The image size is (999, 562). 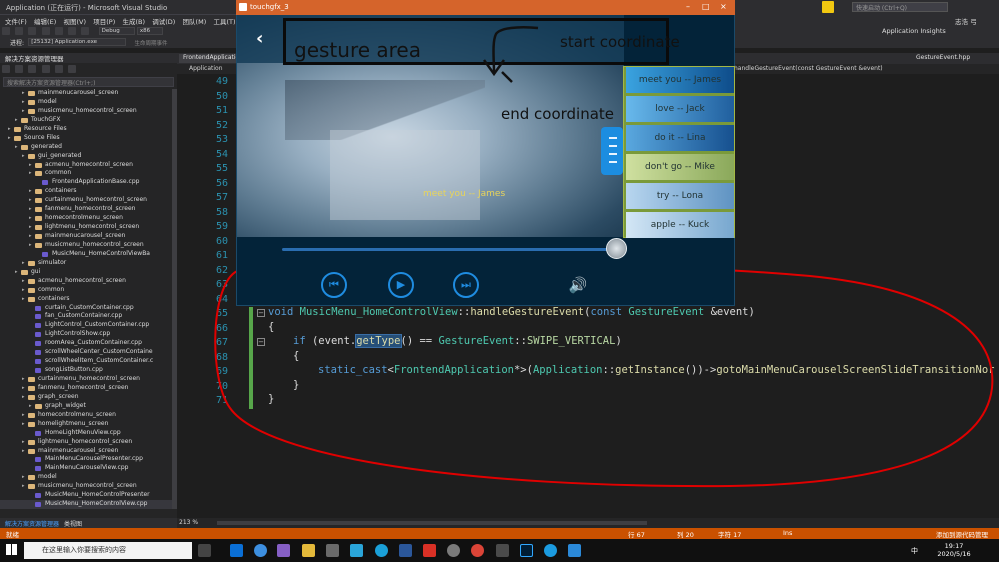 I want to click on minimize-icon: –, so click(x=688, y=6).